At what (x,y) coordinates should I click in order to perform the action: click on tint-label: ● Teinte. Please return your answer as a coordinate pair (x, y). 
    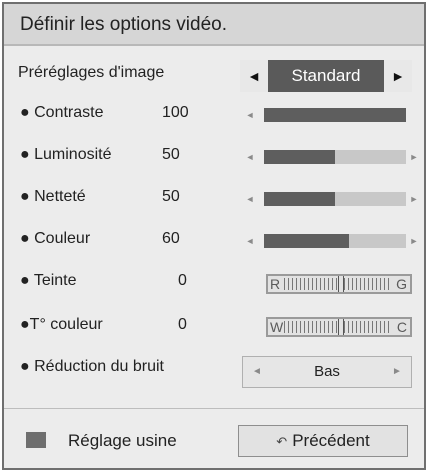
    Looking at the image, I should click on (48, 280).